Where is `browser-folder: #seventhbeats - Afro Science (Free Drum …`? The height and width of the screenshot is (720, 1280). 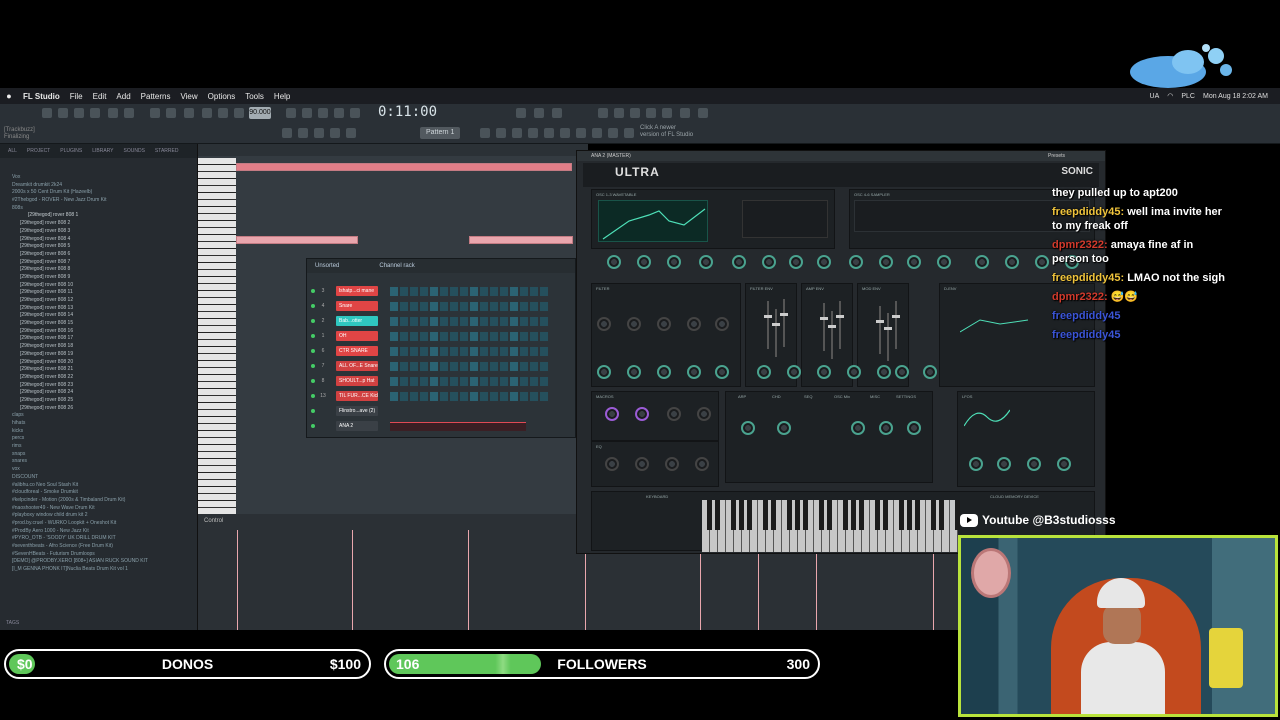 browser-folder: #seventhbeats - Afro Science (Free Drum … is located at coordinates (98, 547).